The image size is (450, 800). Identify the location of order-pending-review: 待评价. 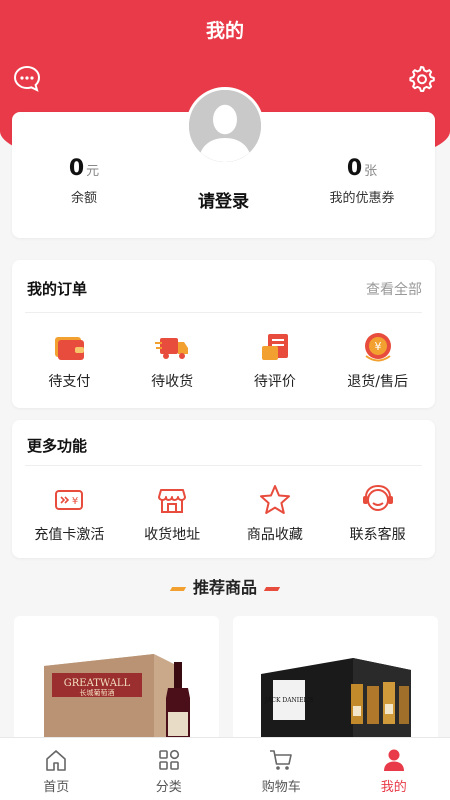
(275, 360).